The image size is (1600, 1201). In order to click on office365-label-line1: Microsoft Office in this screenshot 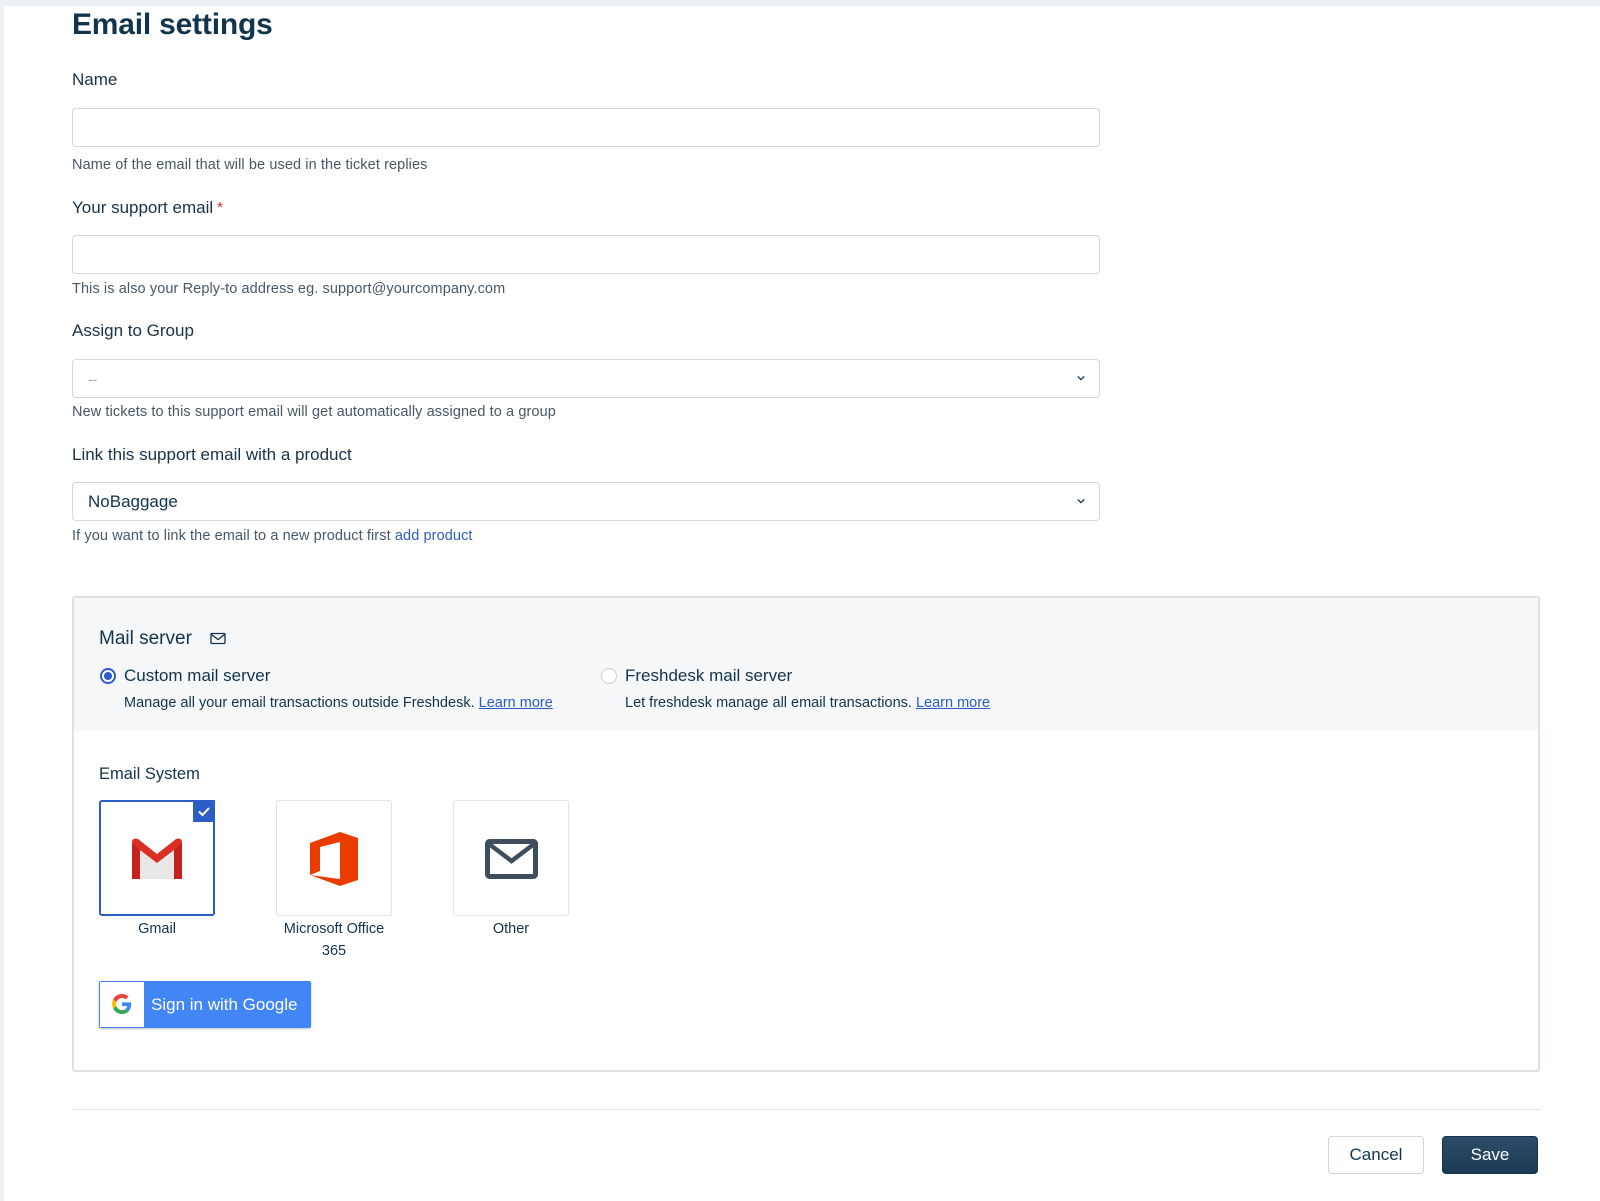, I will do `click(334, 929)`.